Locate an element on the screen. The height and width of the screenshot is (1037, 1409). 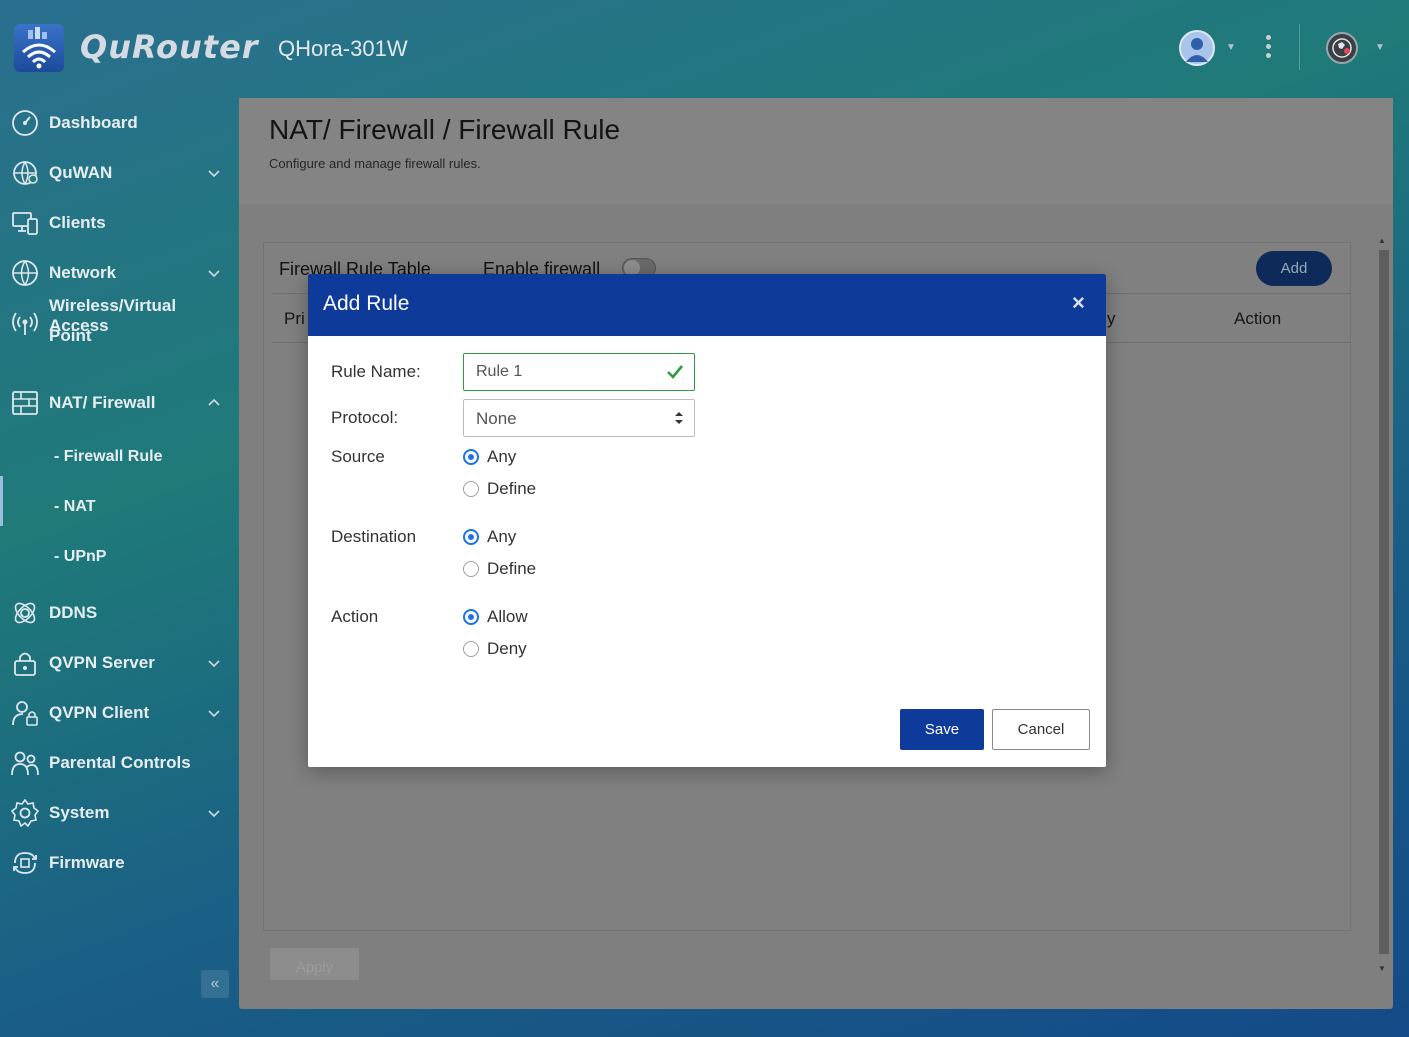
protocol-select: None is located at coordinates (579, 418).